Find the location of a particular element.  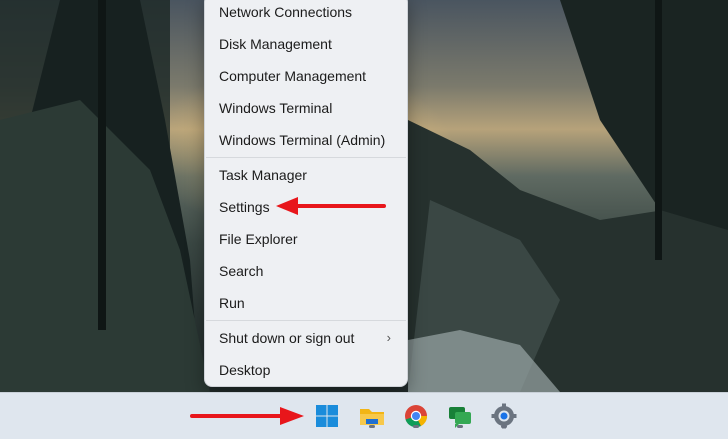

menu-item-label: Shut down or sign out is located at coordinates (287, 338).